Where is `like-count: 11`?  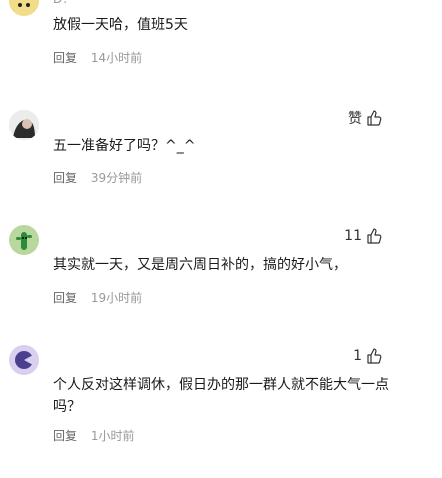
like-count: 11 is located at coordinates (353, 236).